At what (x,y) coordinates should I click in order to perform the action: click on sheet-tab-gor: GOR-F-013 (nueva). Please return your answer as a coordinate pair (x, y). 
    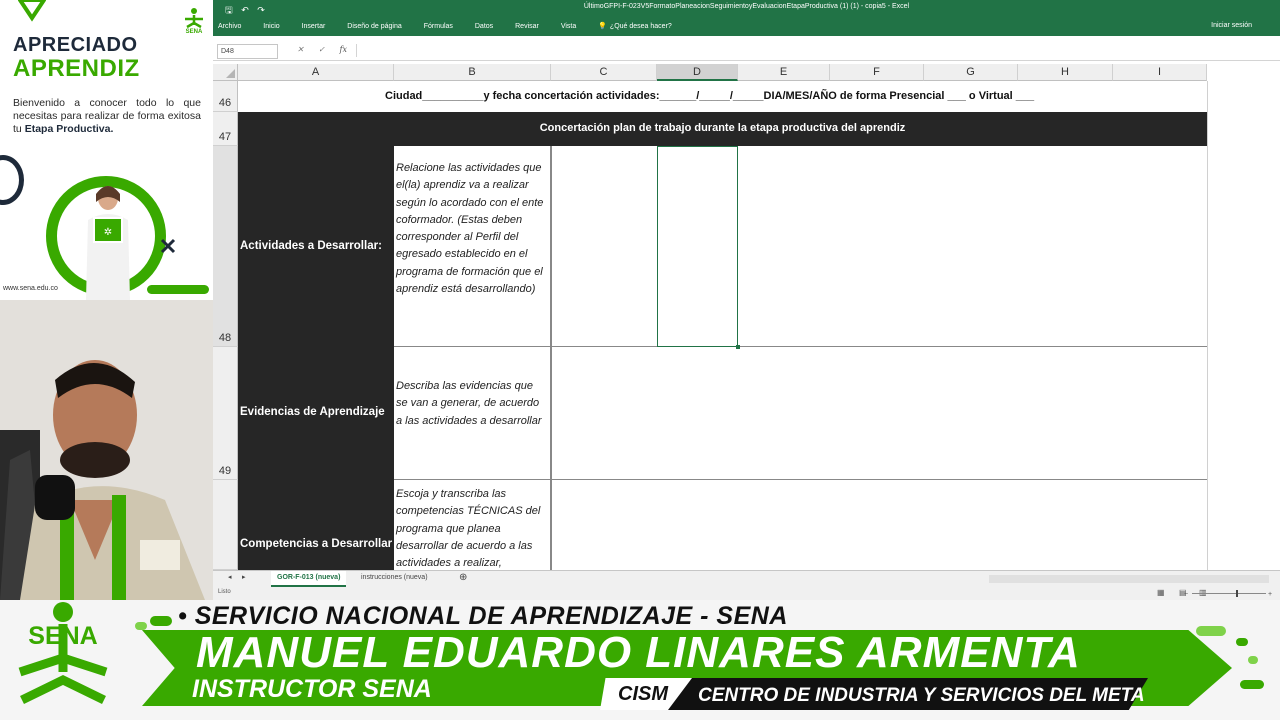
    Looking at the image, I should click on (309, 579).